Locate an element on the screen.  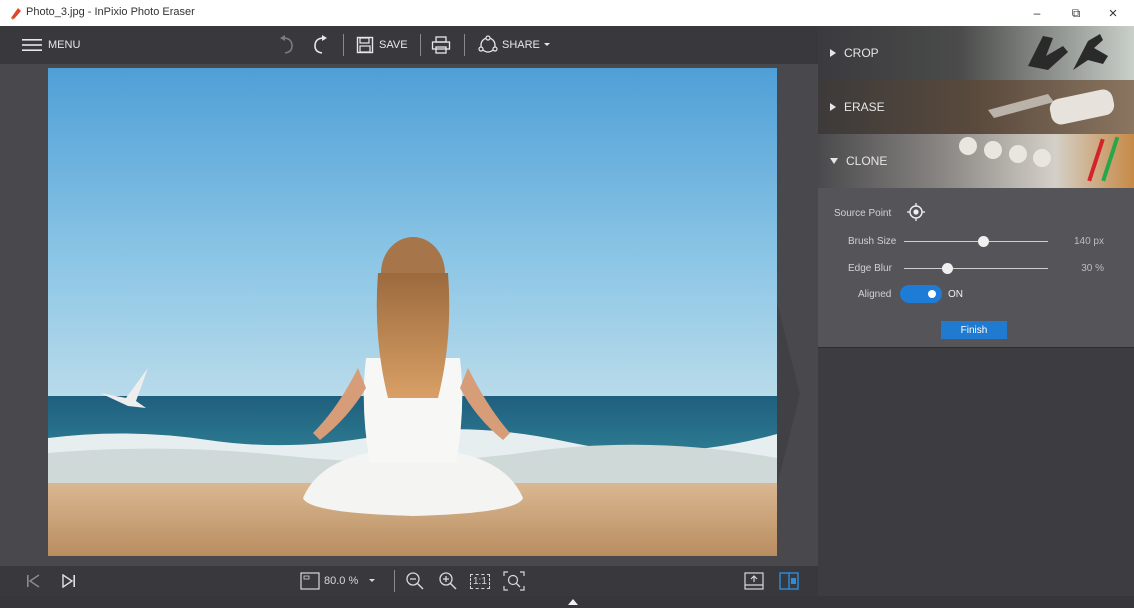
split-view-icon is located at coordinates (789, 581).